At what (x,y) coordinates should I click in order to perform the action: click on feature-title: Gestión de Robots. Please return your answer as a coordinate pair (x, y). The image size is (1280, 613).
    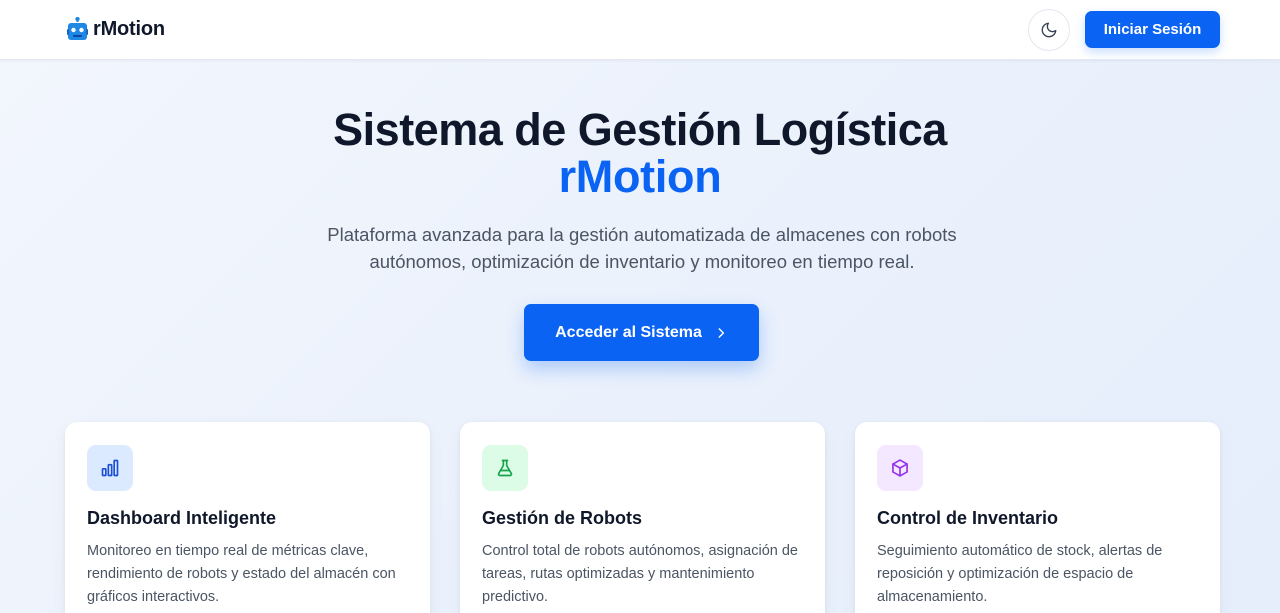
    Looking at the image, I should click on (562, 518).